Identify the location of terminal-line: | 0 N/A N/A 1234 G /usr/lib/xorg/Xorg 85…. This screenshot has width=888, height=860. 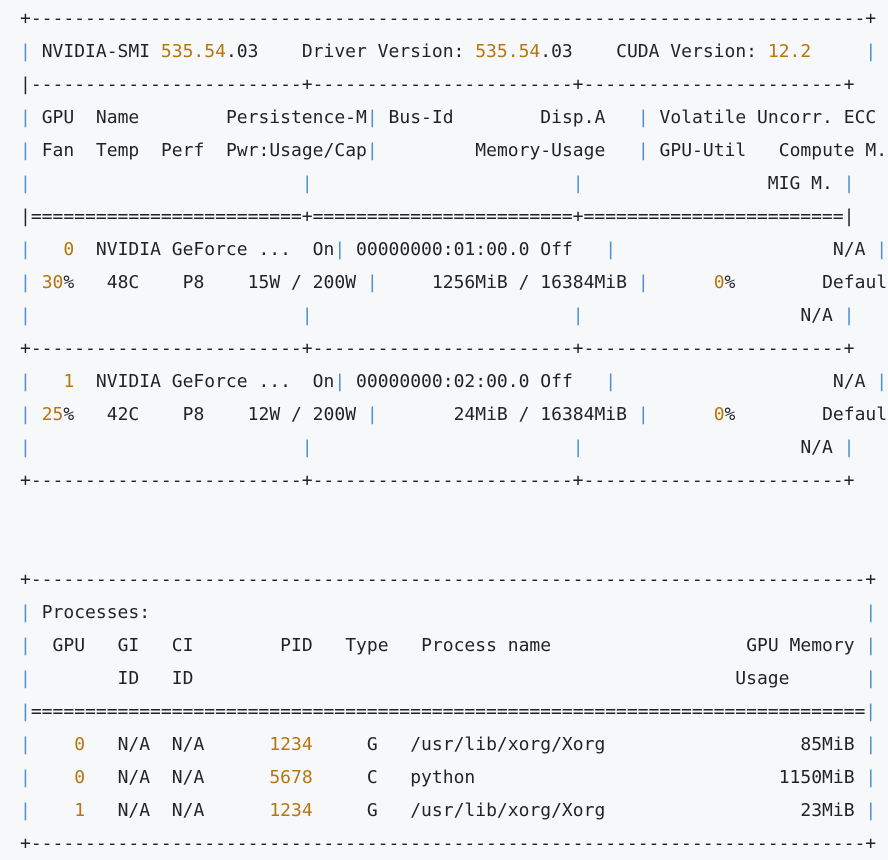
(454, 744).